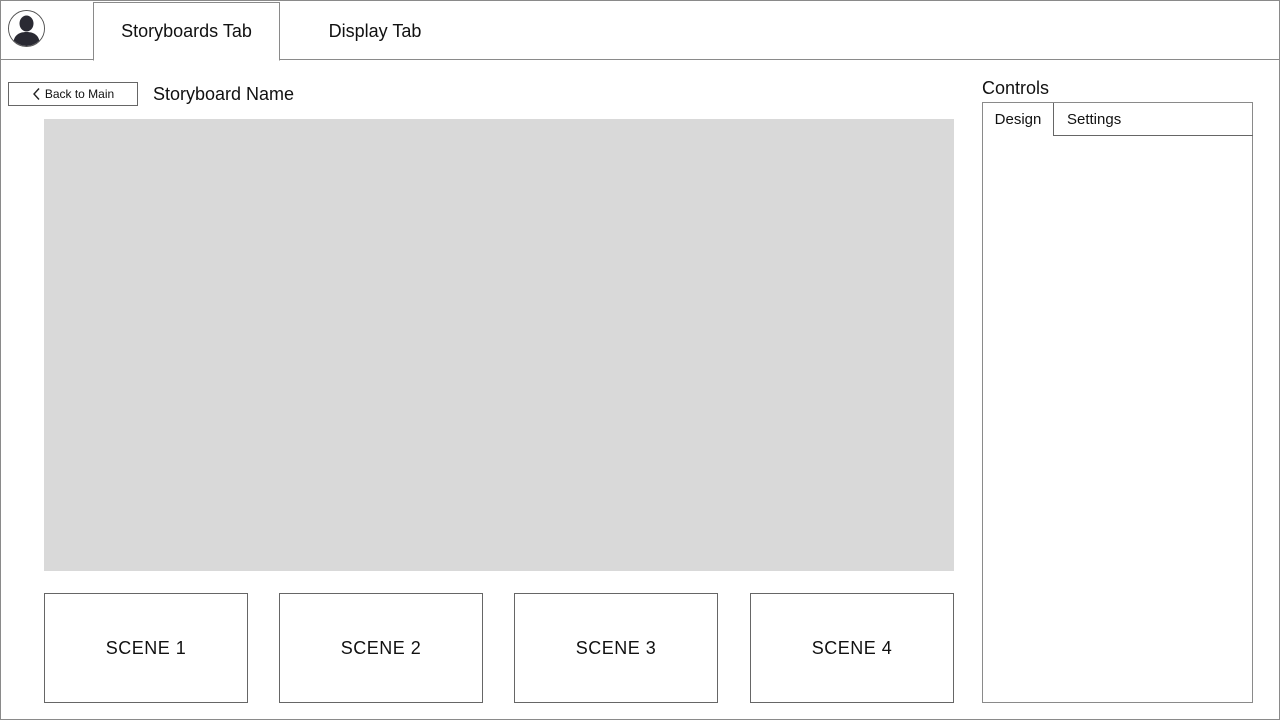 This screenshot has height=720, width=1280. I want to click on tab-storyboards-label: Storyboards Tab, so click(186, 31).